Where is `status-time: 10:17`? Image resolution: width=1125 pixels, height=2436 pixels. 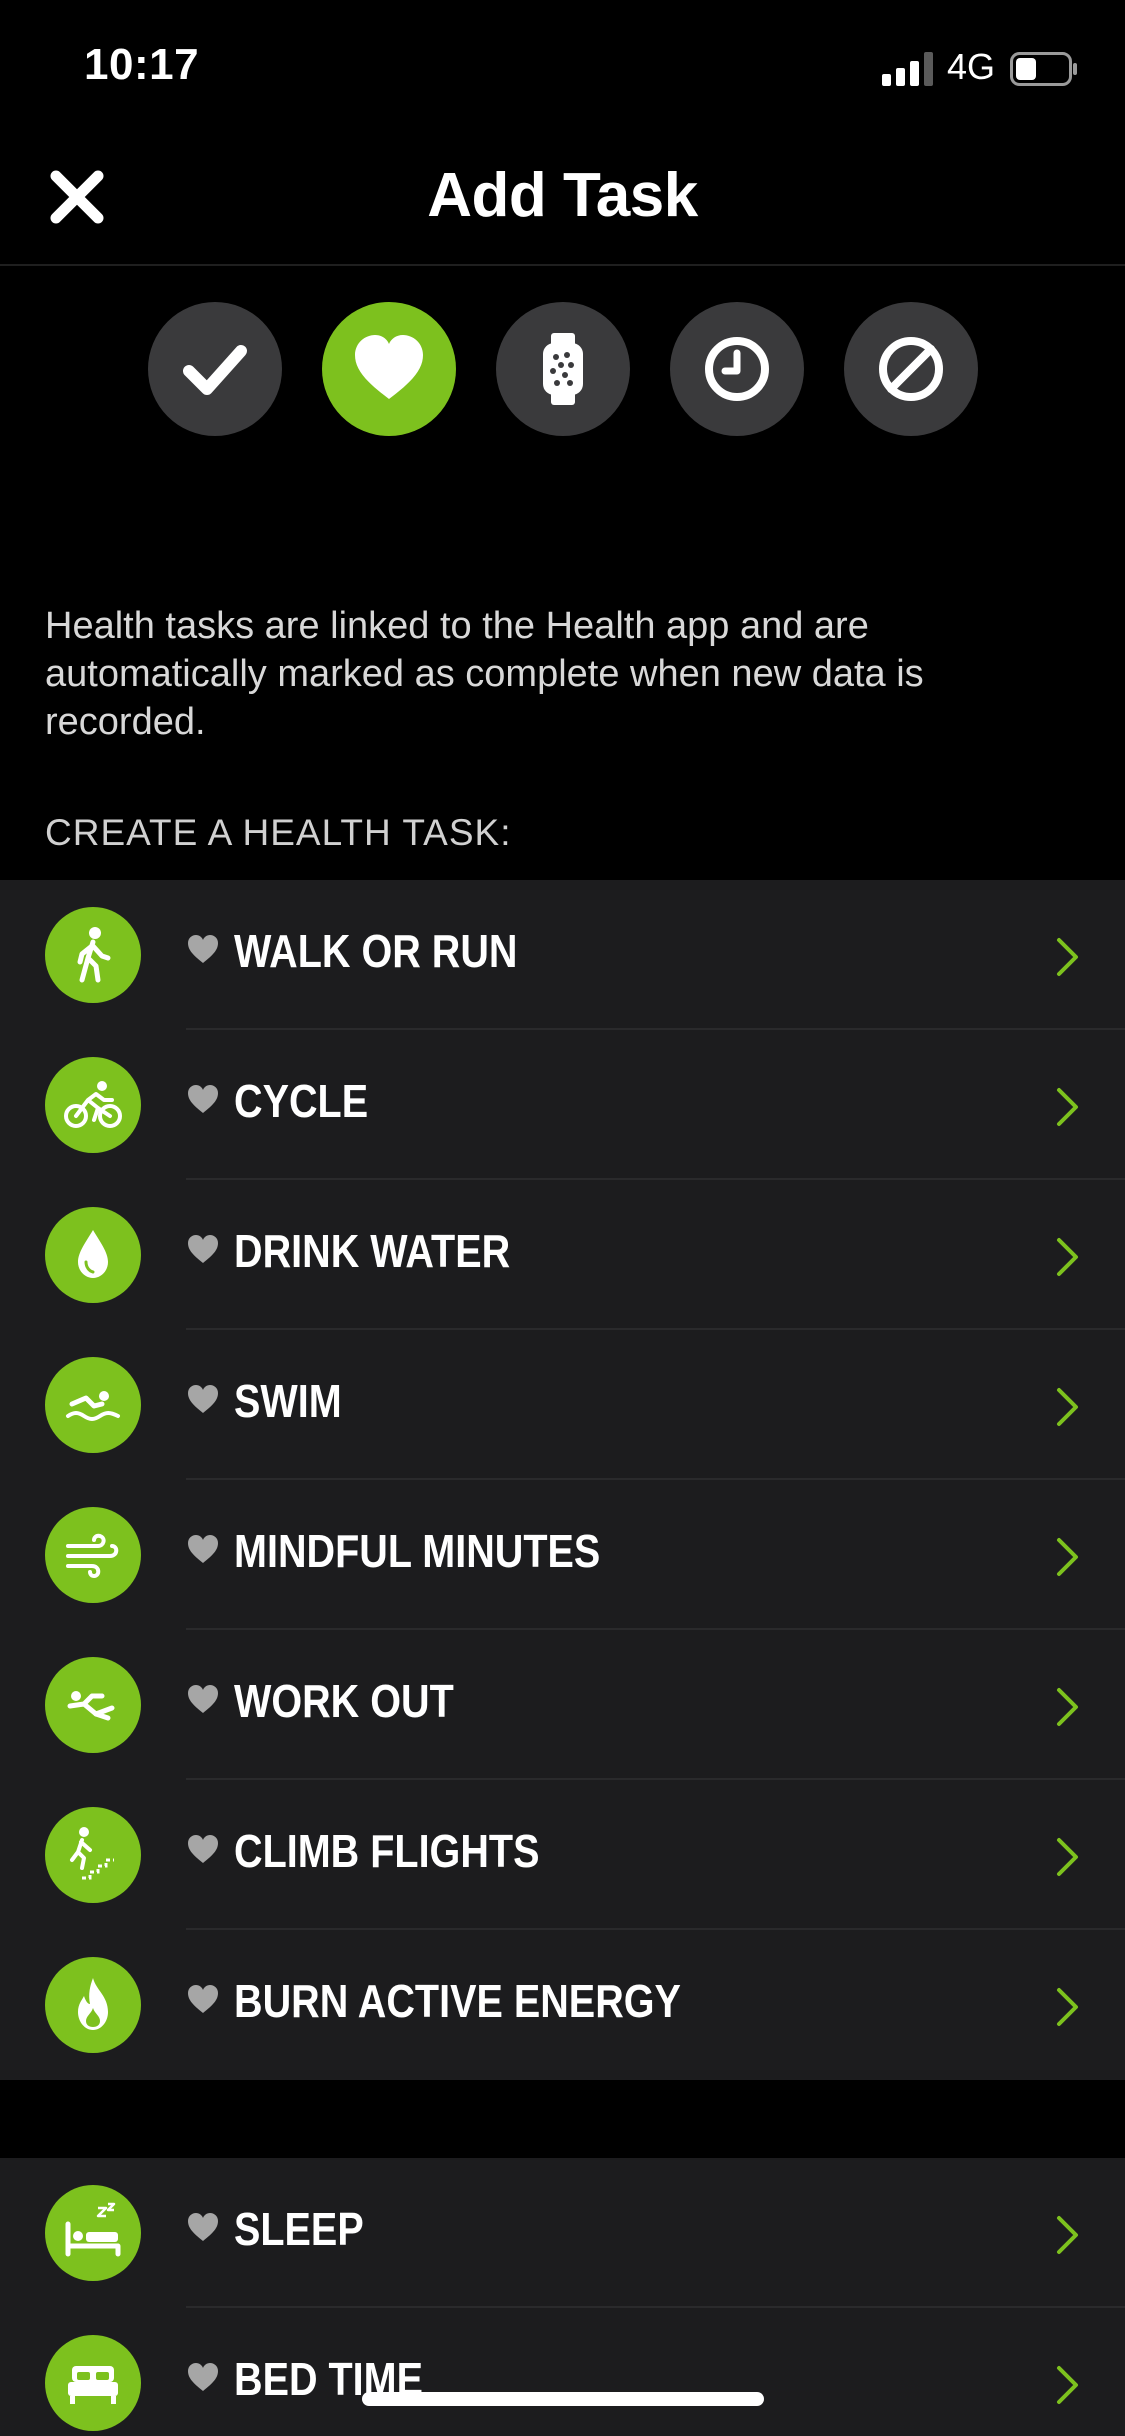
status-time: 10:17 is located at coordinates (142, 64).